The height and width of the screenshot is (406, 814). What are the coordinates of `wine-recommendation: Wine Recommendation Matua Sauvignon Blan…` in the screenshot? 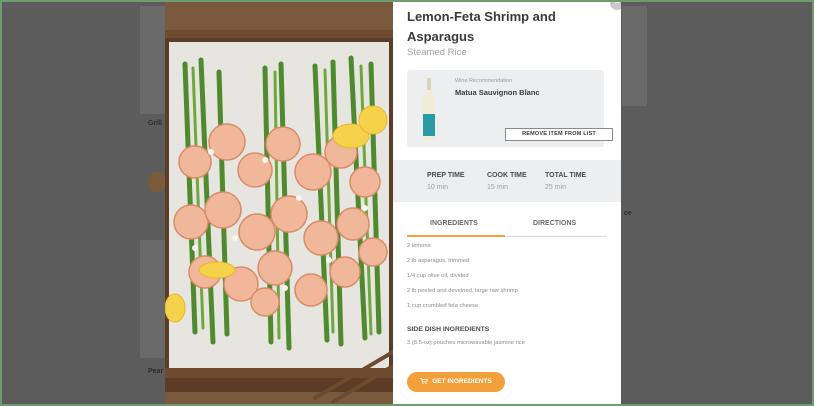 It's located at (510, 108).